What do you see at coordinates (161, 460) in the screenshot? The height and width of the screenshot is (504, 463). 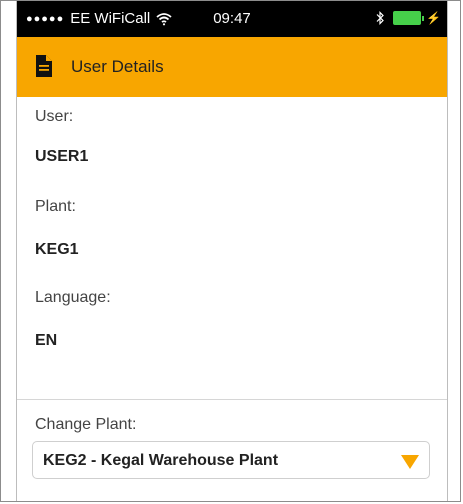 I see `change-plant-selected-value: KEG2 - Kegal Warehouse Plant` at bounding box center [161, 460].